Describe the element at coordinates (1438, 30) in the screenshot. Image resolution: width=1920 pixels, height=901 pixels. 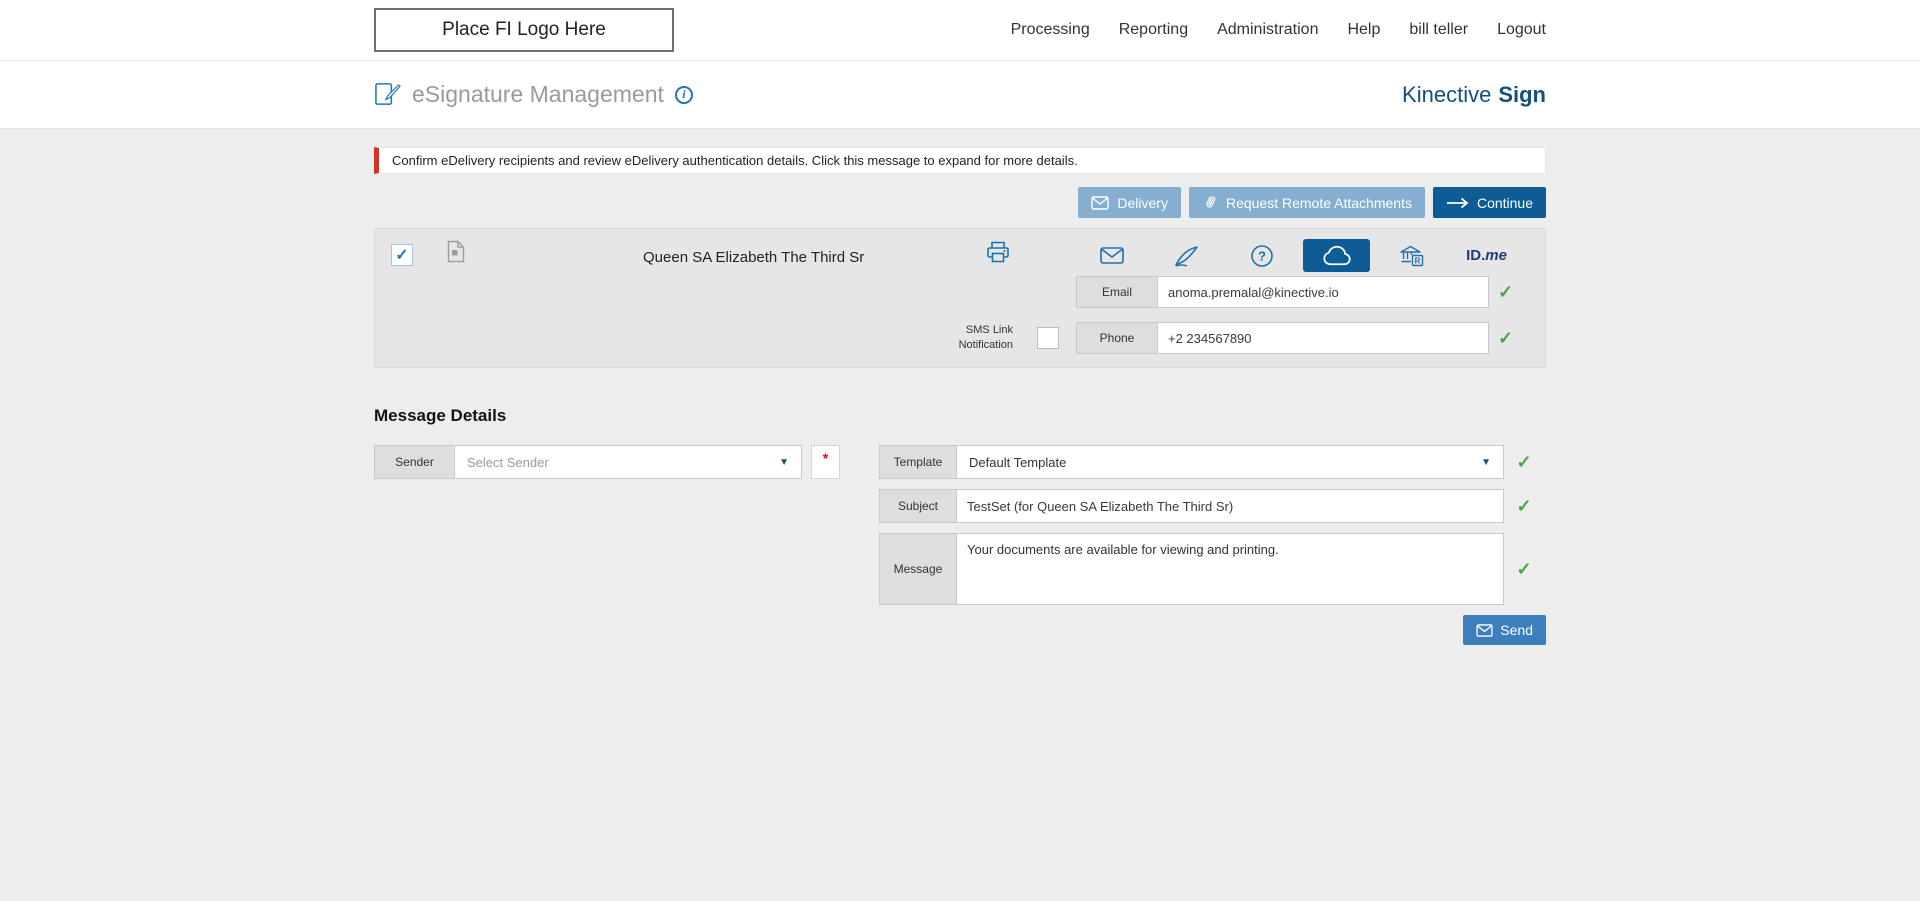
I see `nav-username: bill teller` at that location.